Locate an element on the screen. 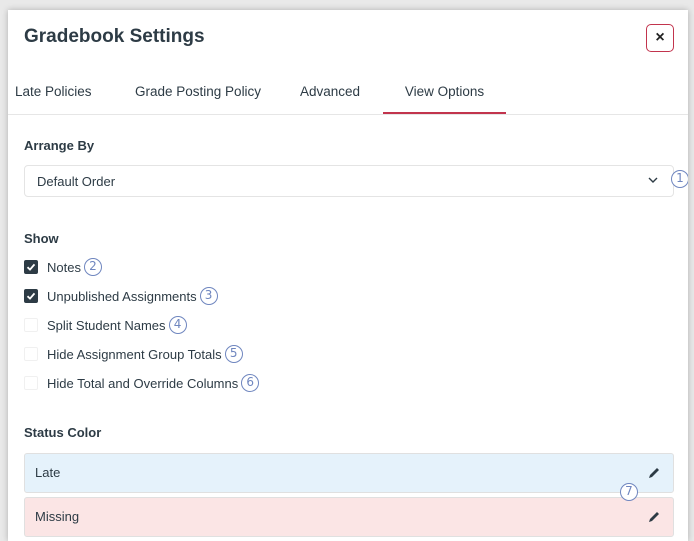 This screenshot has width=694, height=541. dialog-title: Gradebook Settings is located at coordinates (114, 36).